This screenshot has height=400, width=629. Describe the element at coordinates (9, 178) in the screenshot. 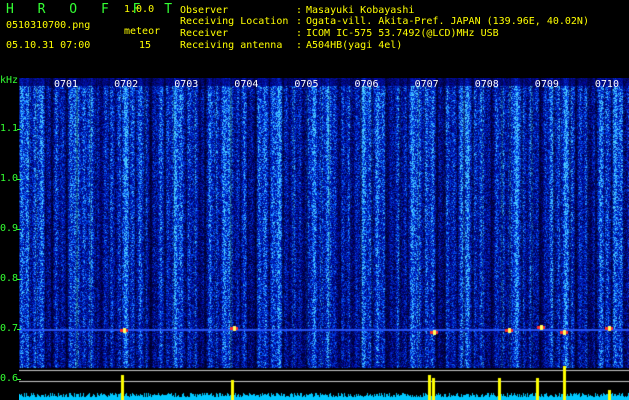

I see `y-tick-label: 1.0` at that location.